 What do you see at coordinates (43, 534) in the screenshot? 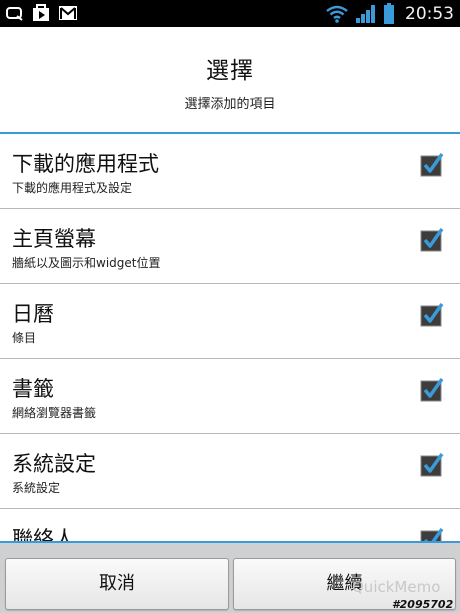
I see `item-title: 聯絡人` at bounding box center [43, 534].